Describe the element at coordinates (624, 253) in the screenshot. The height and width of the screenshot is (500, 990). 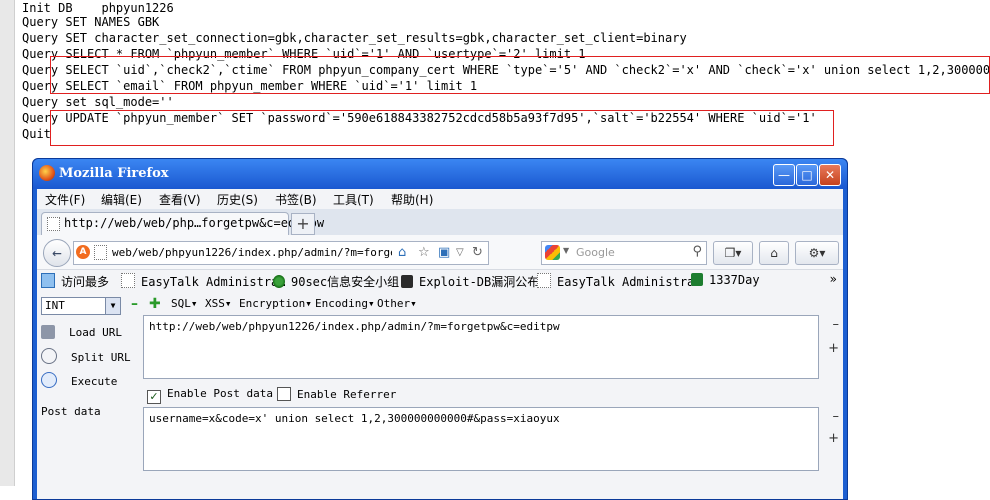
I see `search-bar: ▼ Google ⚲` at that location.